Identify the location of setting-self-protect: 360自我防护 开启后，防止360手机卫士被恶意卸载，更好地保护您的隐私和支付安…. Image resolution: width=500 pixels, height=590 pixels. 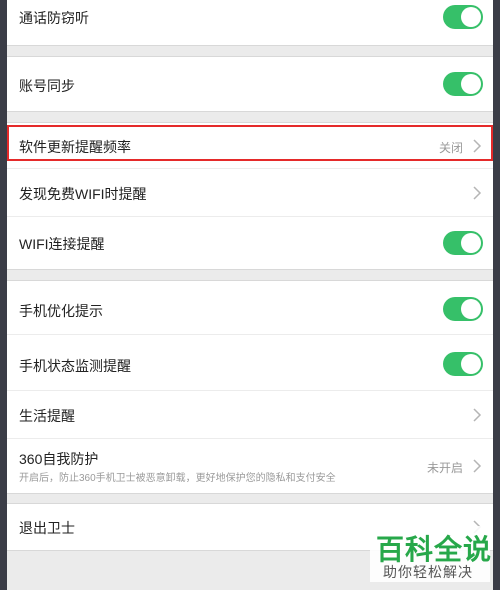
(250, 466).